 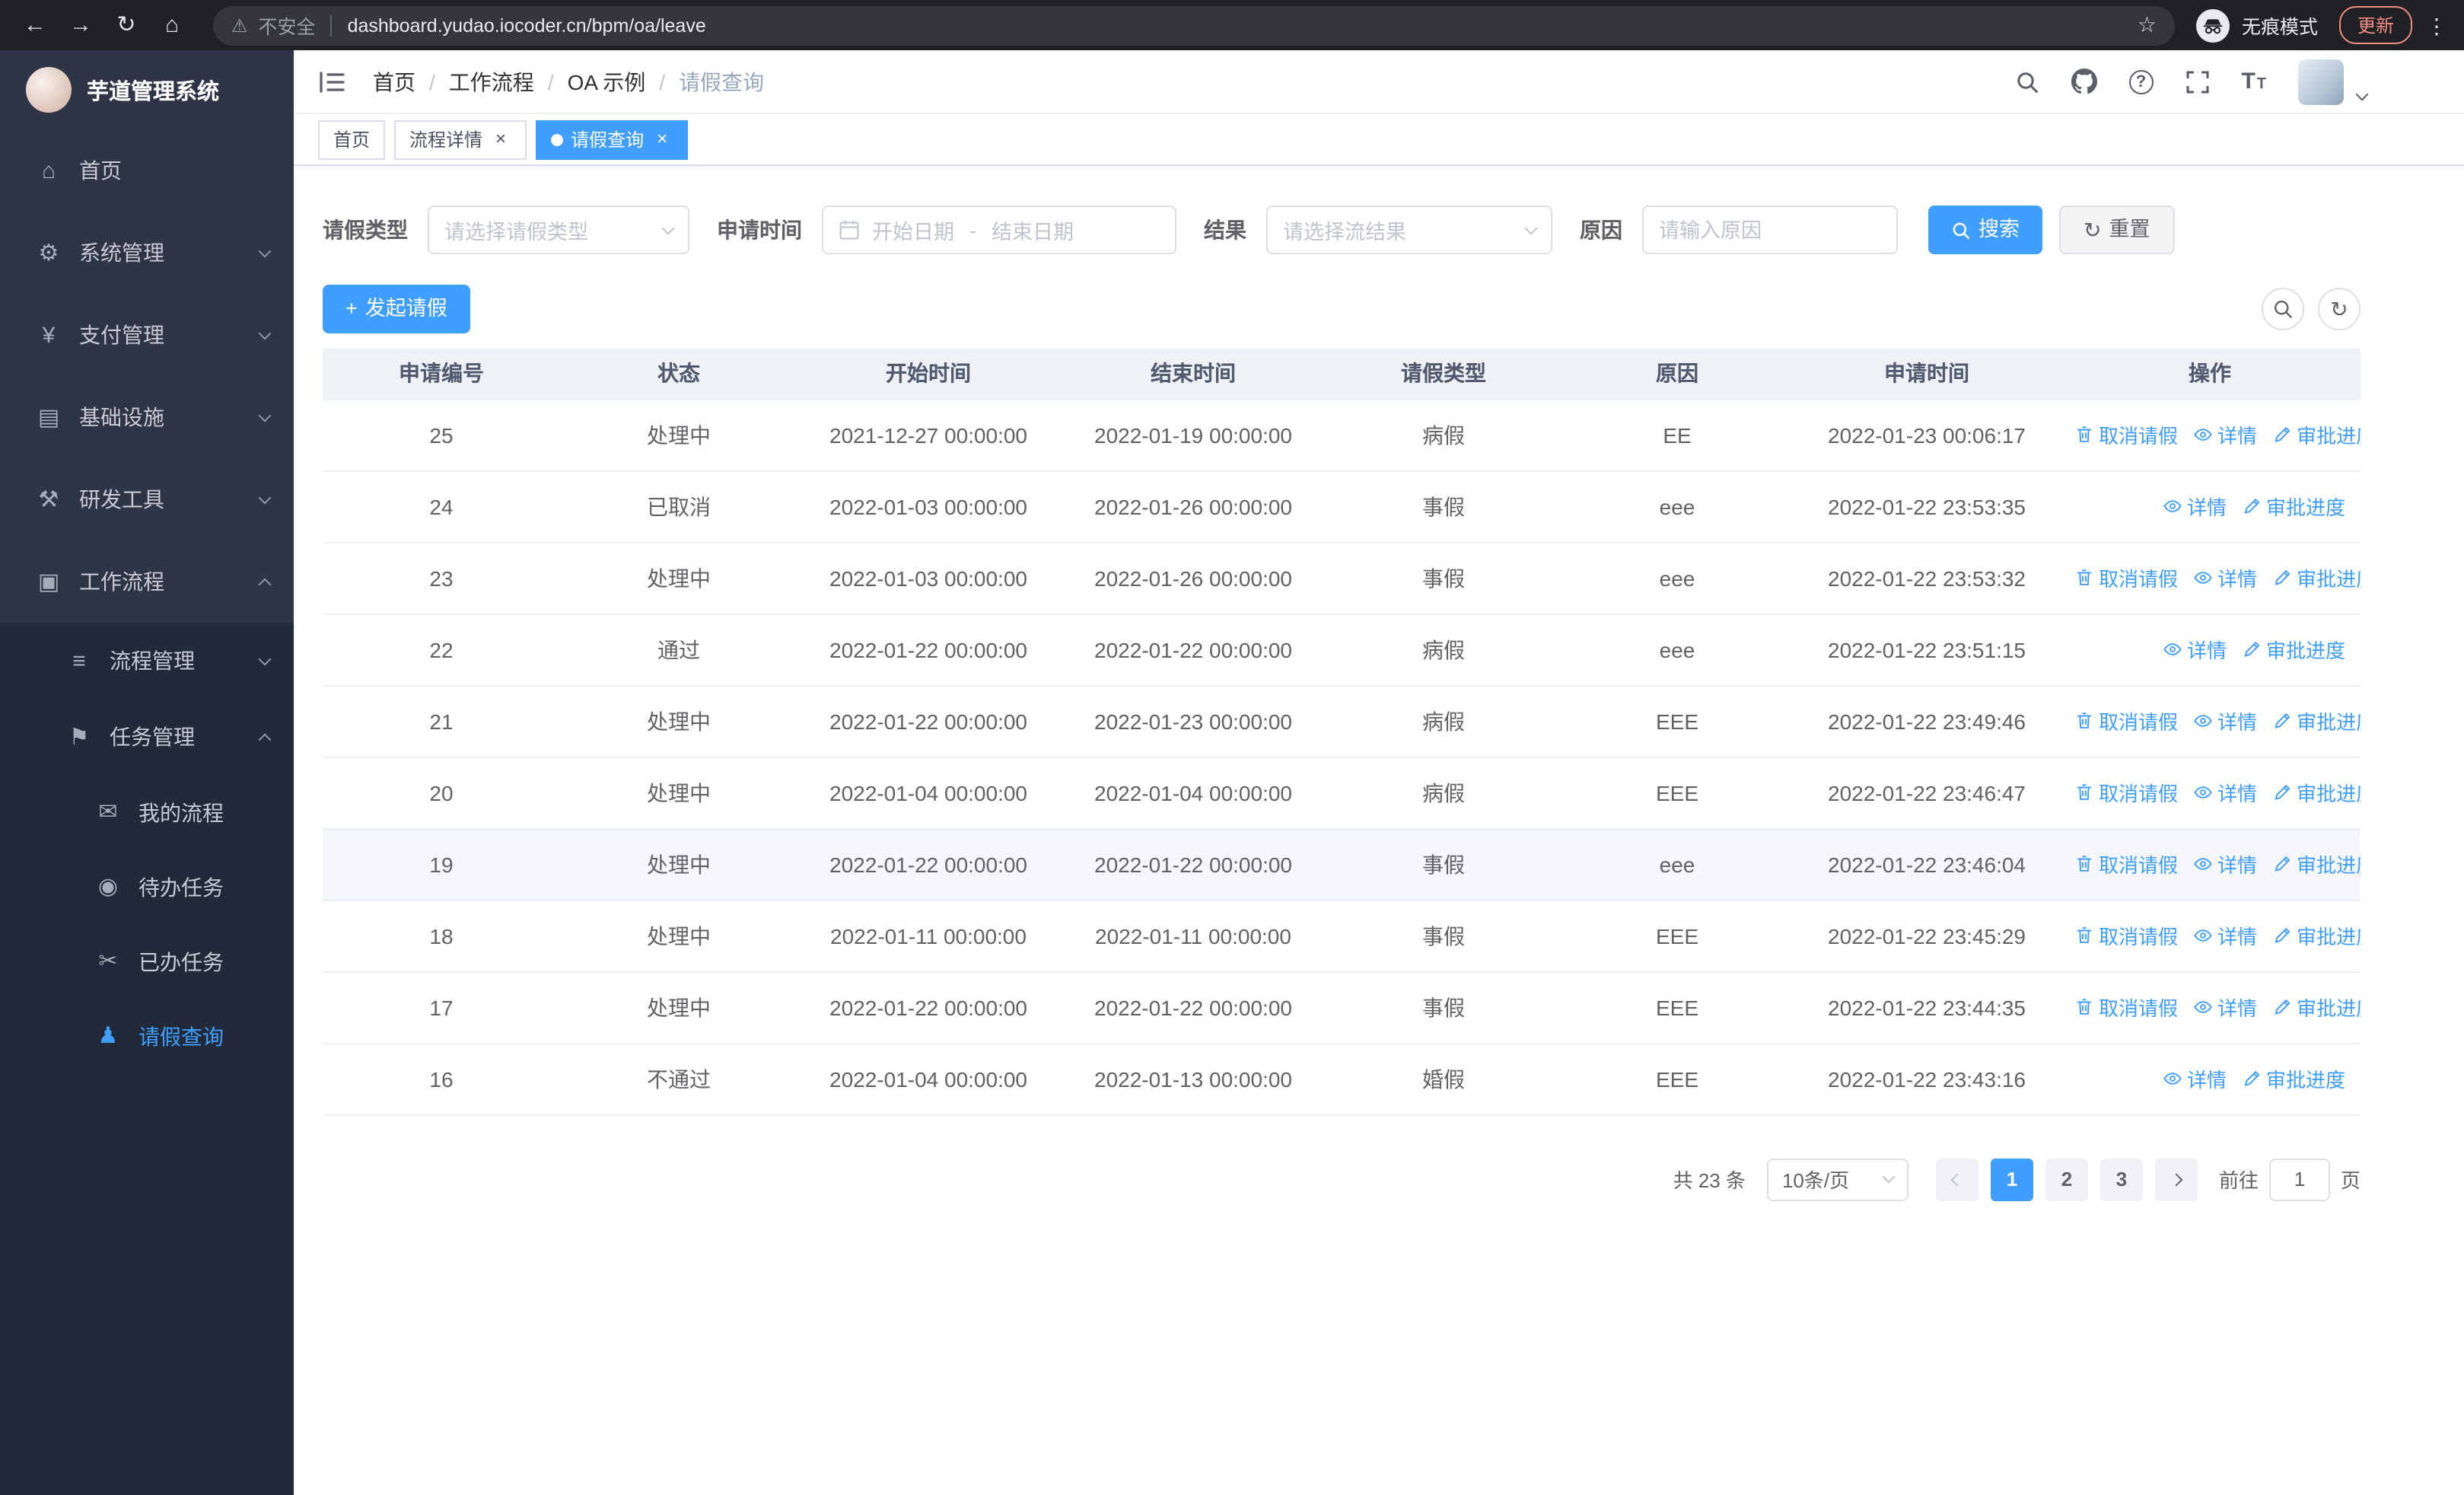 I want to click on col-apply-id: 申请编号, so click(x=441, y=374).